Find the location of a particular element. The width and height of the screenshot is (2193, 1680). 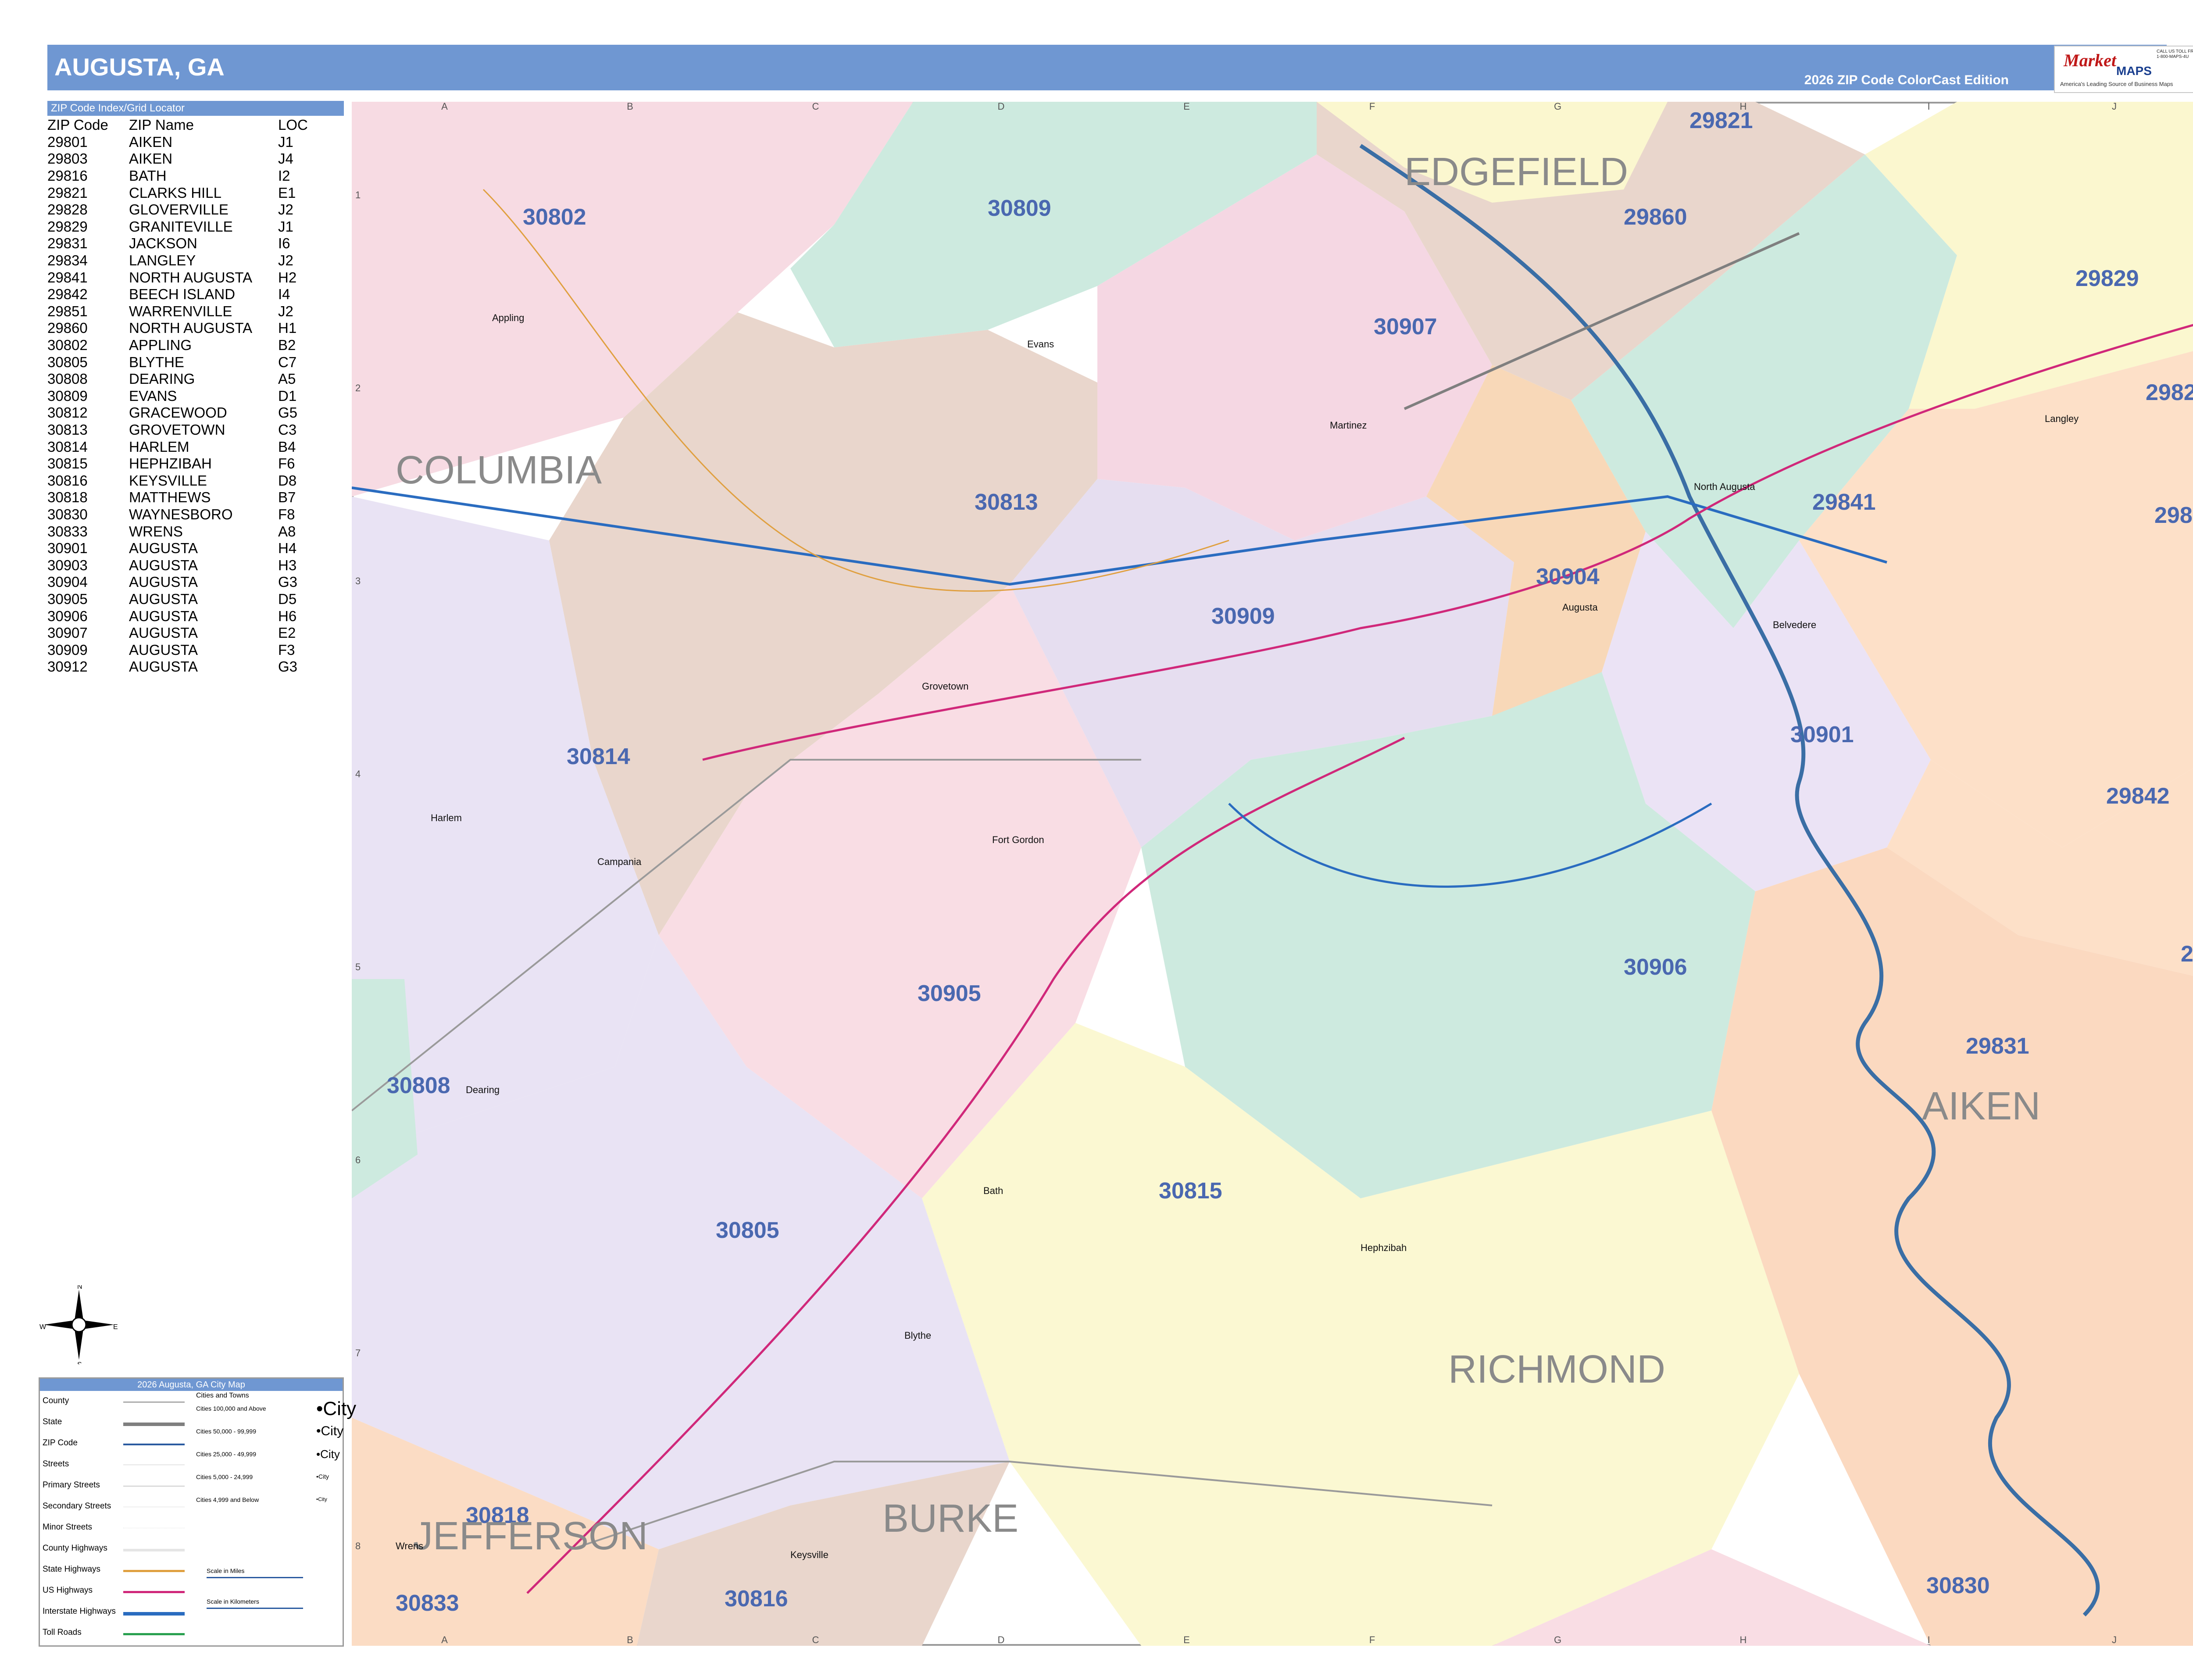

legend-swatch-interstate-highways is located at coordinates (154, 1614).